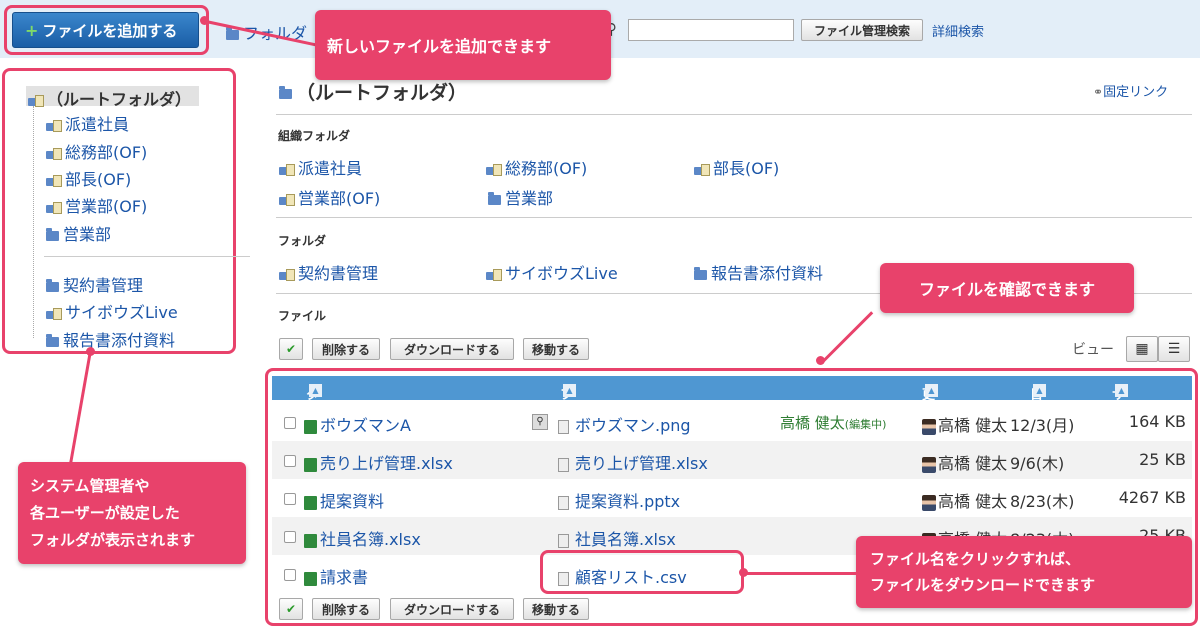  I want to click on sidebar-item-eigyou-of: 営業部(OF), so click(96, 205).